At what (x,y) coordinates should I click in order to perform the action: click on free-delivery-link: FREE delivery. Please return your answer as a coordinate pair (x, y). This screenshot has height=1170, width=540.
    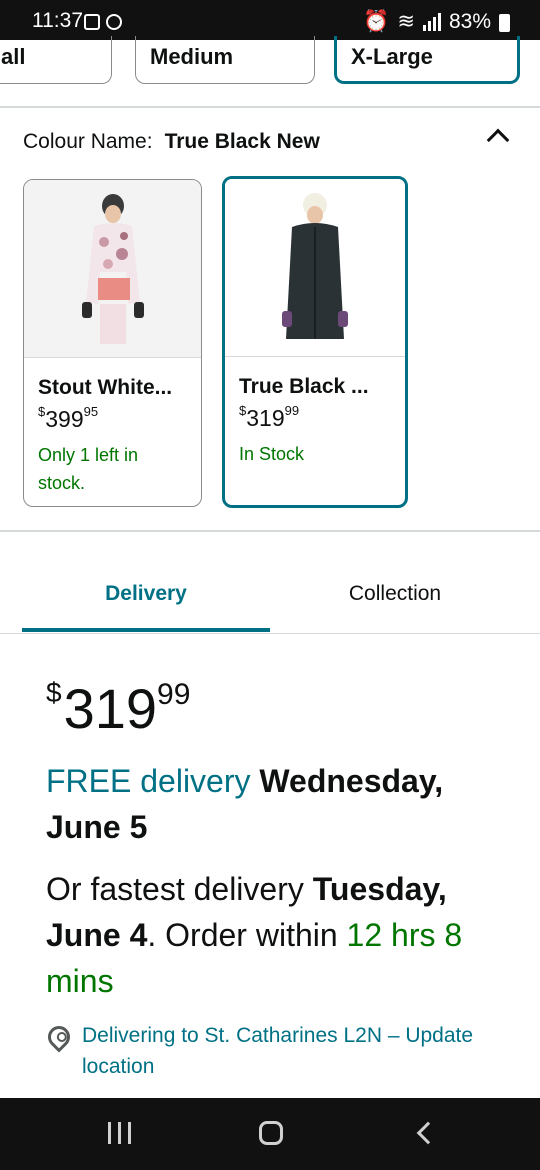
    Looking at the image, I should click on (148, 781).